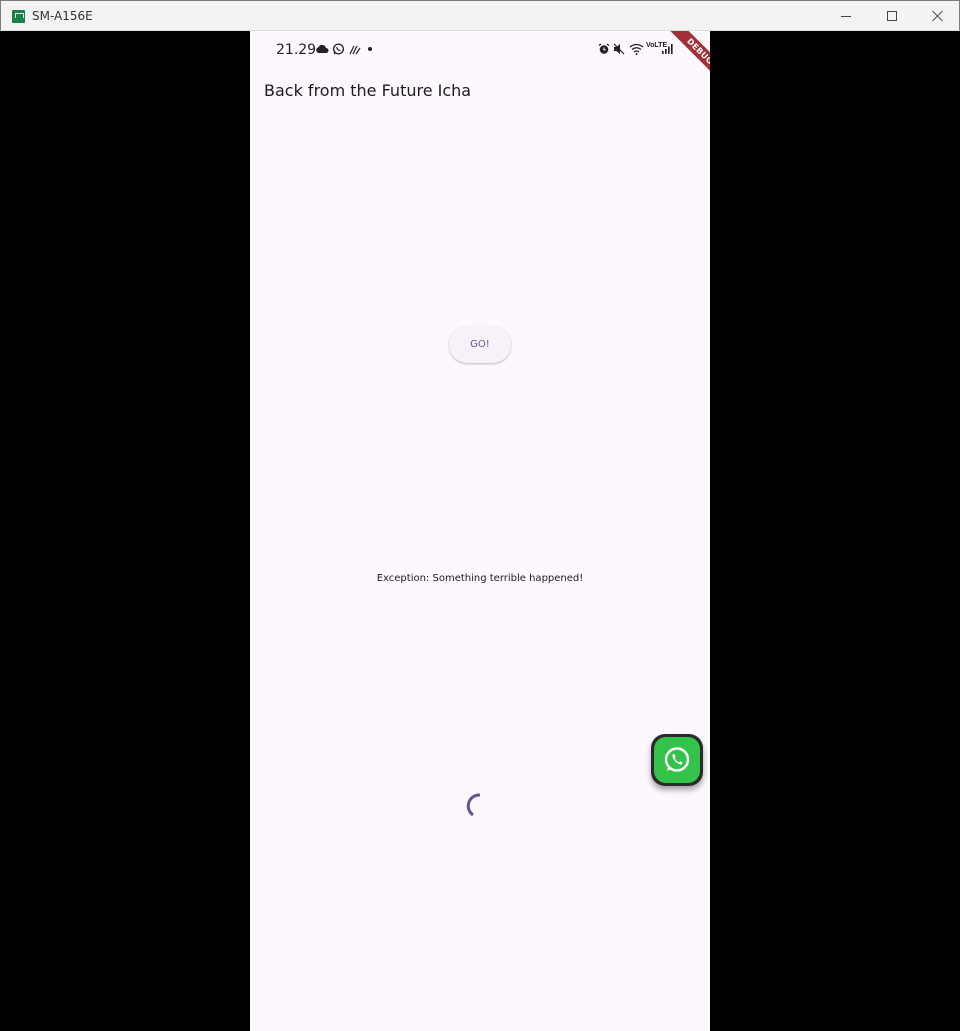 This screenshot has width=960, height=1031. I want to click on alarm-icon, so click(604, 48).